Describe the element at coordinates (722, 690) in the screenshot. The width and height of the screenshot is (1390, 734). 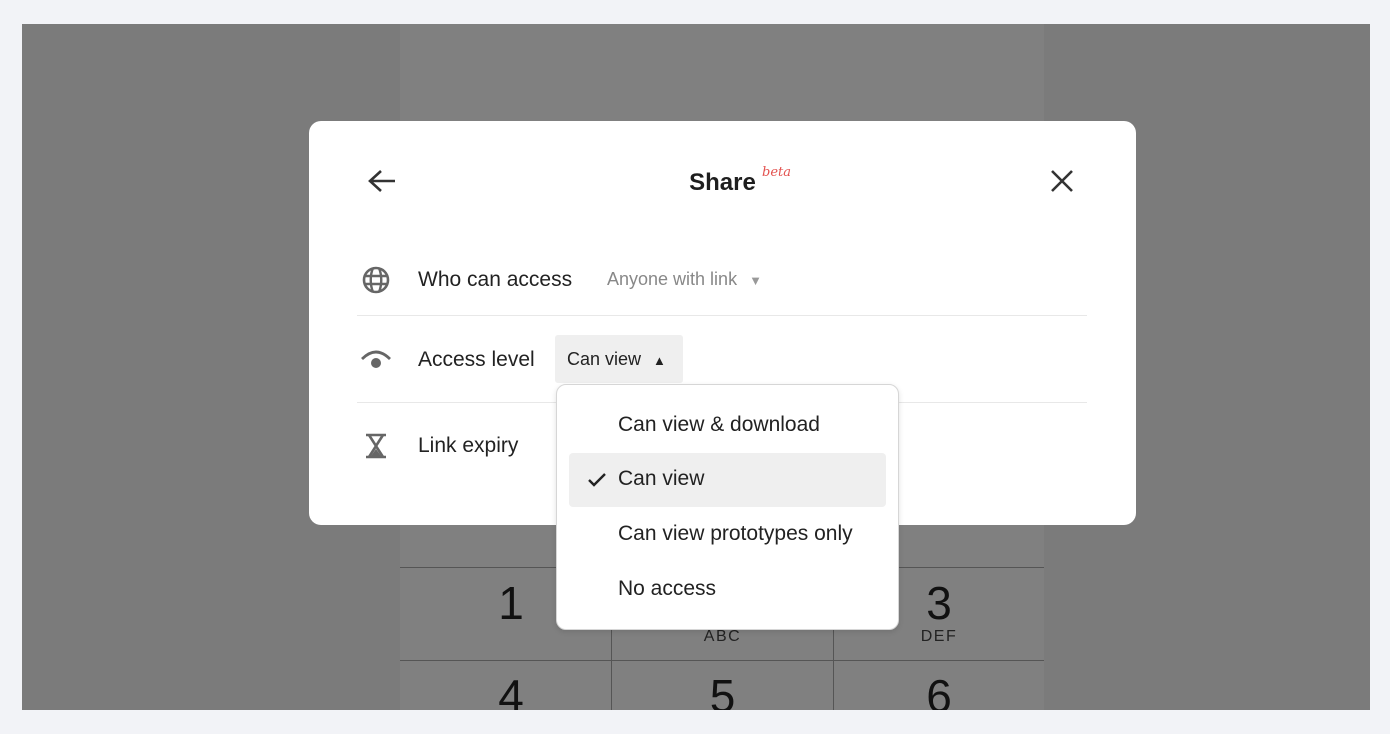
I see `key-digit: 5` at that location.